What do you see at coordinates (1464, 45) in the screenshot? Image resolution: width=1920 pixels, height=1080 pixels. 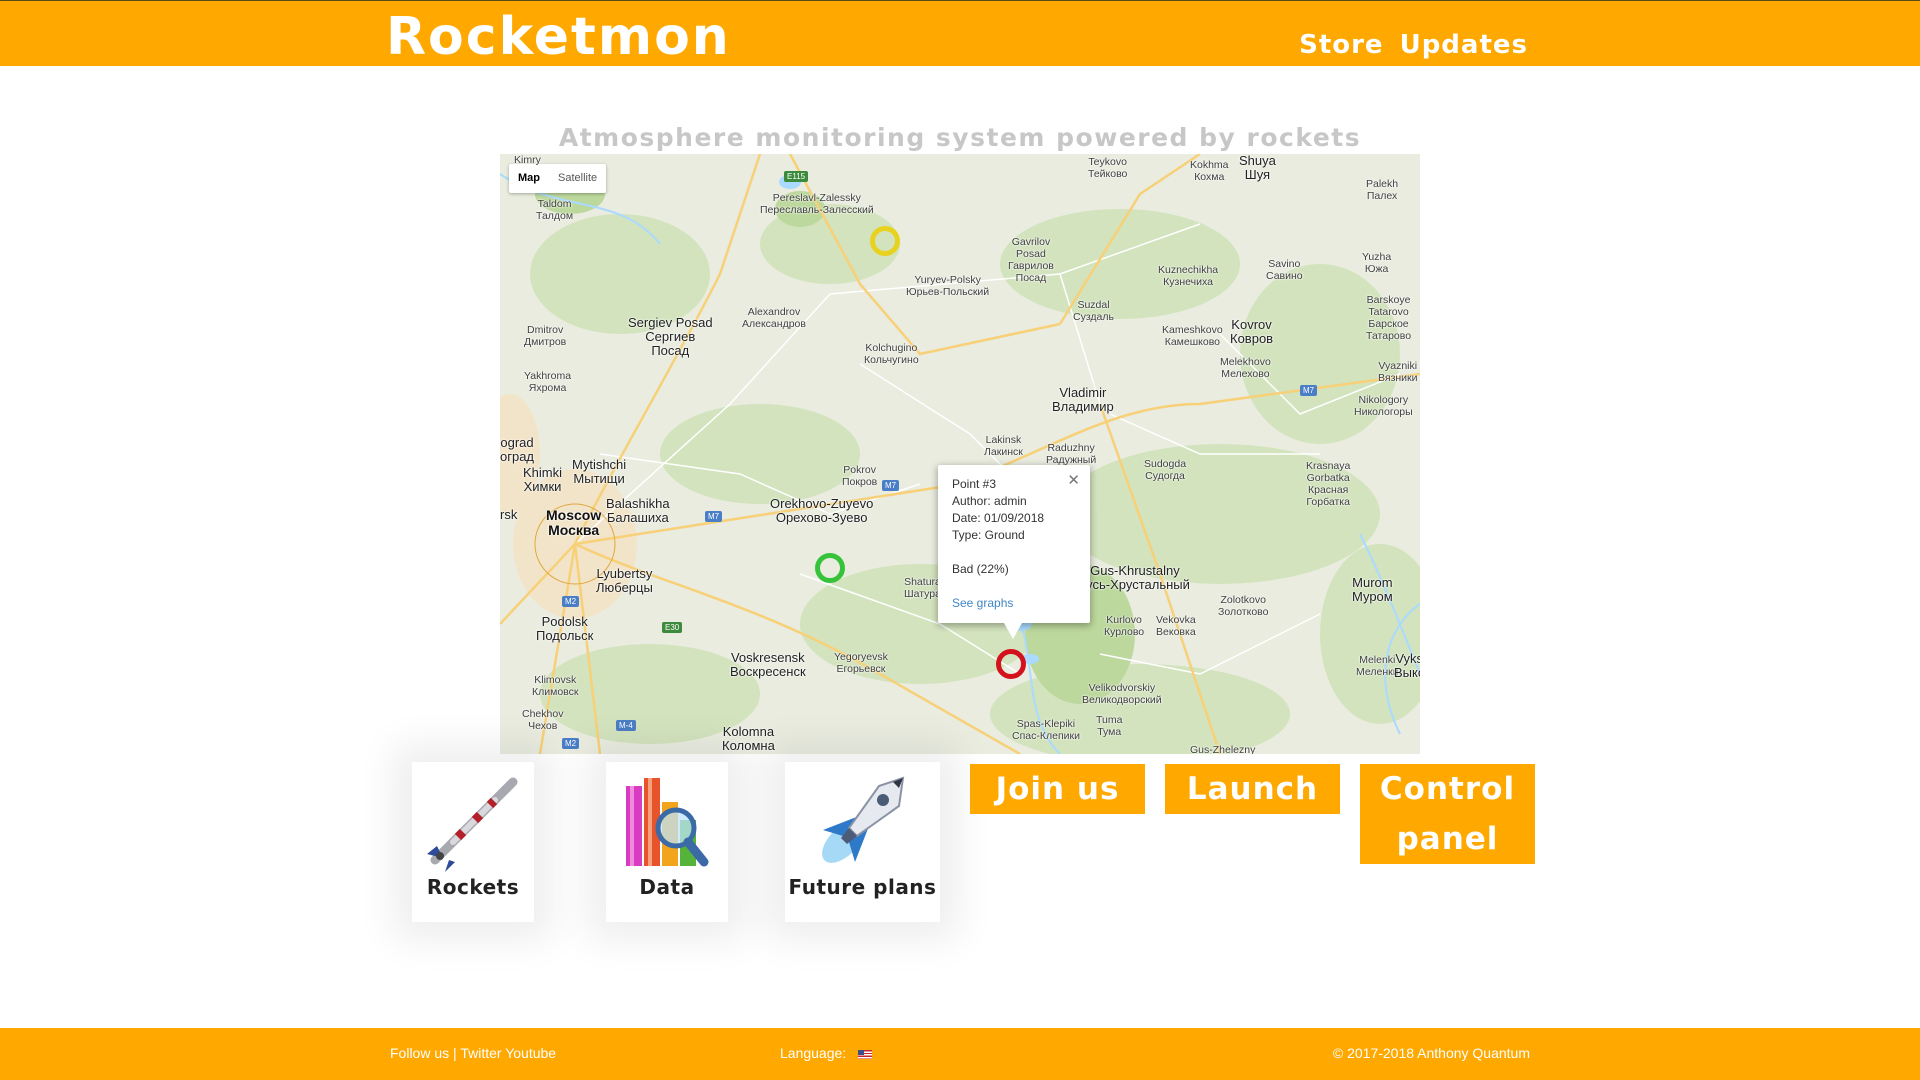 I see `nav-updates: Updates` at bounding box center [1464, 45].